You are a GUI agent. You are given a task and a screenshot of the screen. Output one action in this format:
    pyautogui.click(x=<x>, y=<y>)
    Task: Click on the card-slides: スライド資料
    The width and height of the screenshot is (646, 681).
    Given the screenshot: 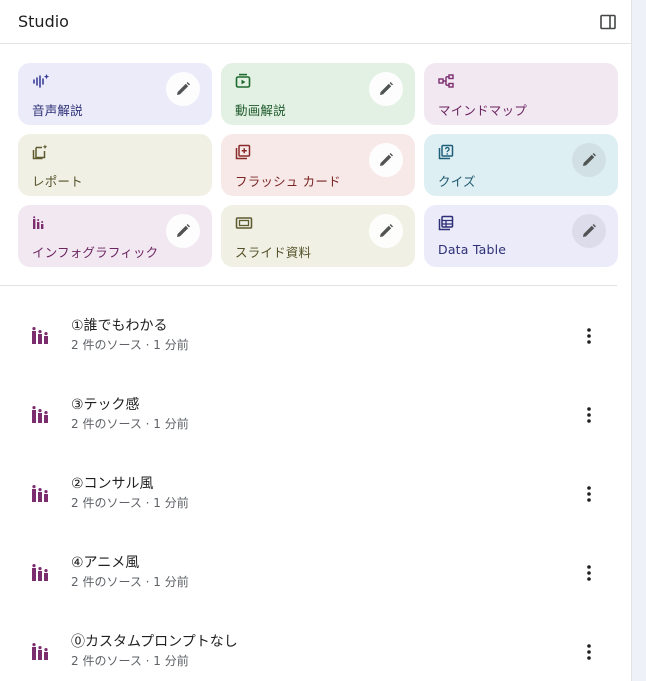 What is the action you would take?
    pyautogui.click(x=318, y=236)
    